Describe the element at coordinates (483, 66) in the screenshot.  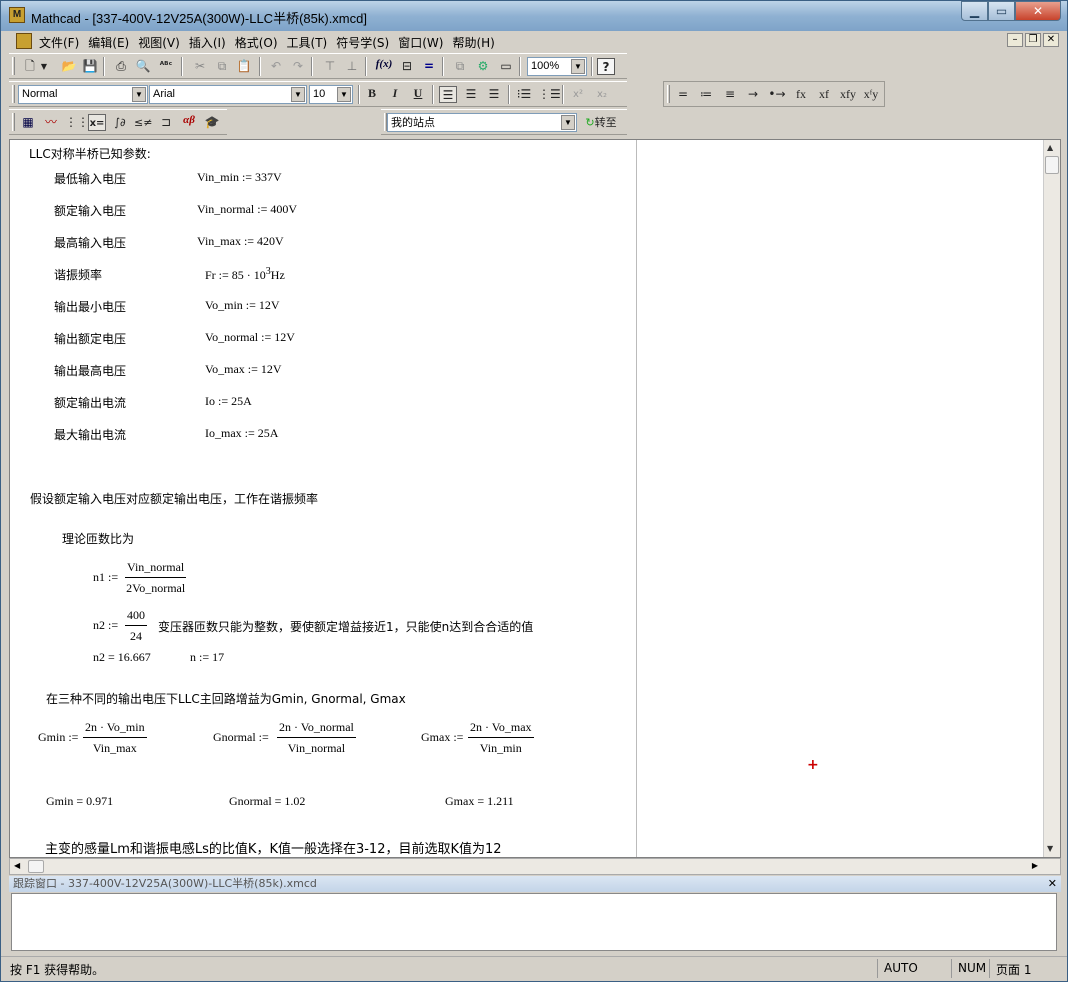
I see `insert-component-icon: ⚙` at that location.